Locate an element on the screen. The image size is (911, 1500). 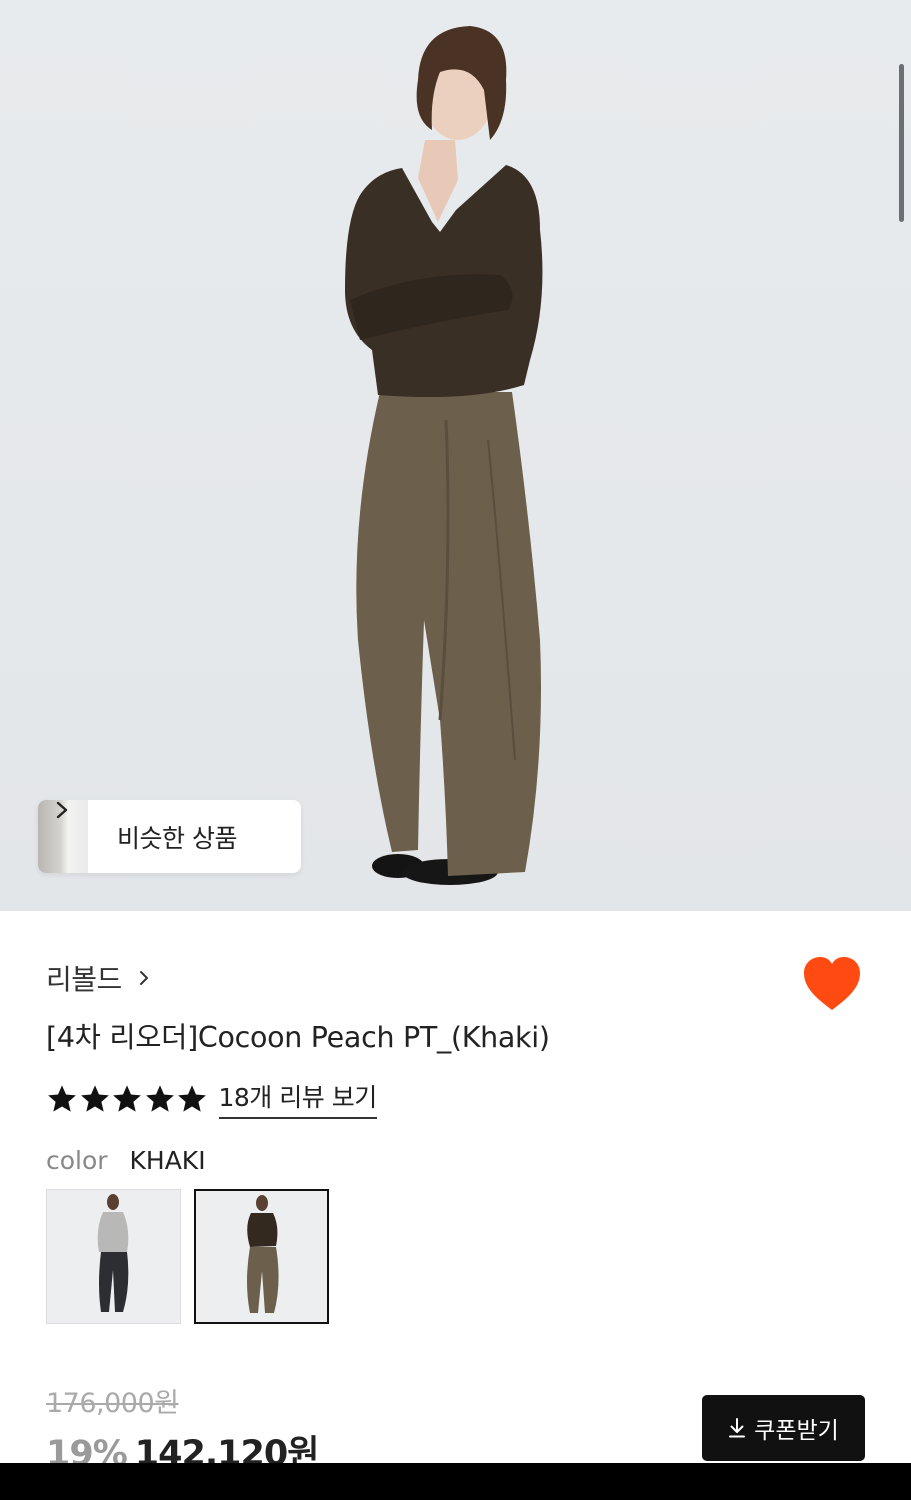
bottom-bar is located at coordinates (455, 1481).